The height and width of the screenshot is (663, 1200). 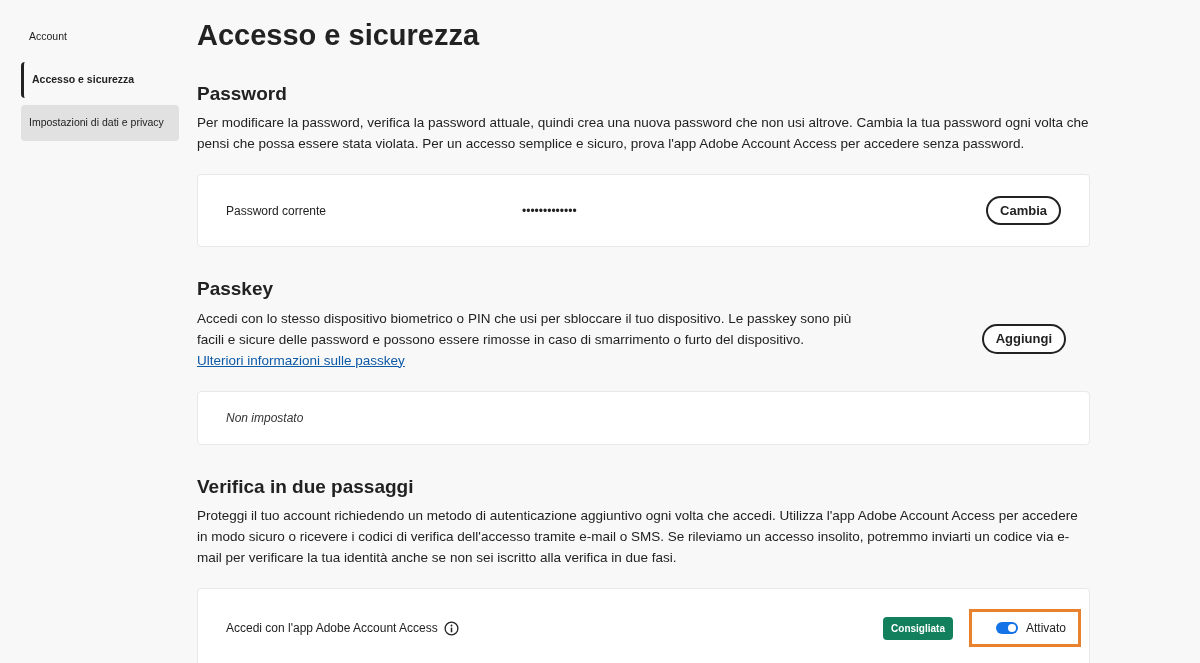 I want to click on outline-button: Aggiungi, so click(x=1023, y=339).